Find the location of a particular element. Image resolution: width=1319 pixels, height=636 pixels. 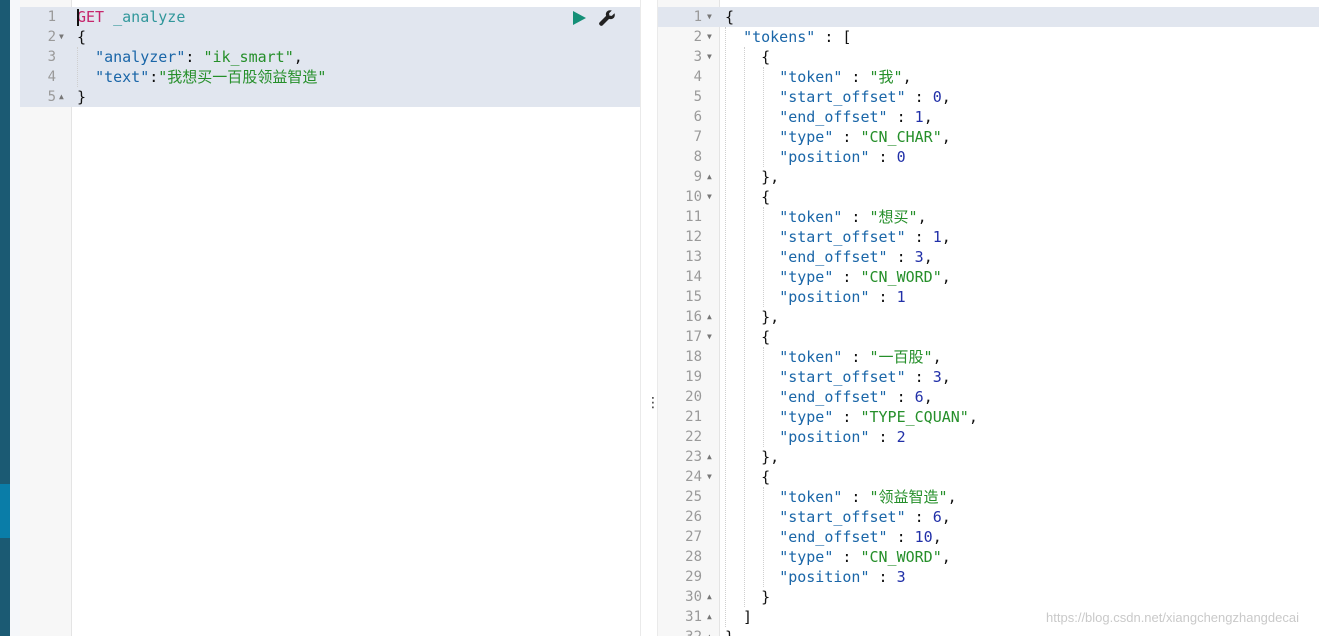

code-line: 5 "start_offset" : 0, is located at coordinates (988, 97).